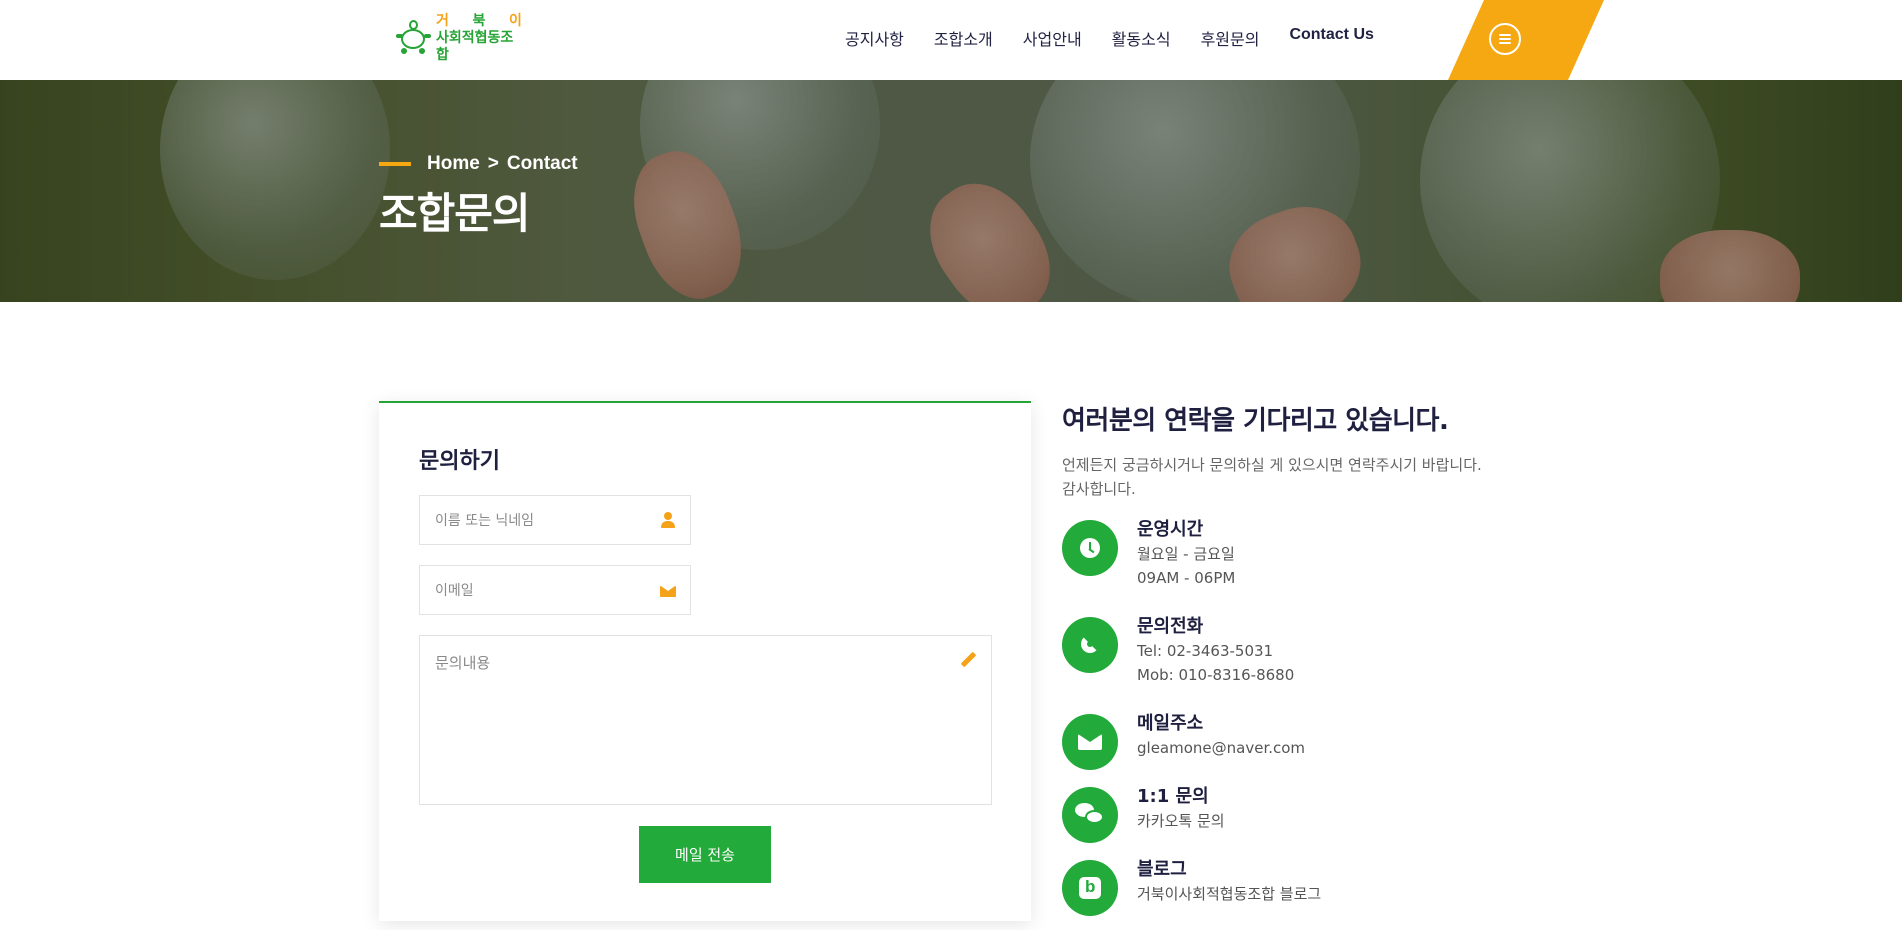 This screenshot has height=930, width=1902. I want to click on pencil-icon, so click(968, 660).